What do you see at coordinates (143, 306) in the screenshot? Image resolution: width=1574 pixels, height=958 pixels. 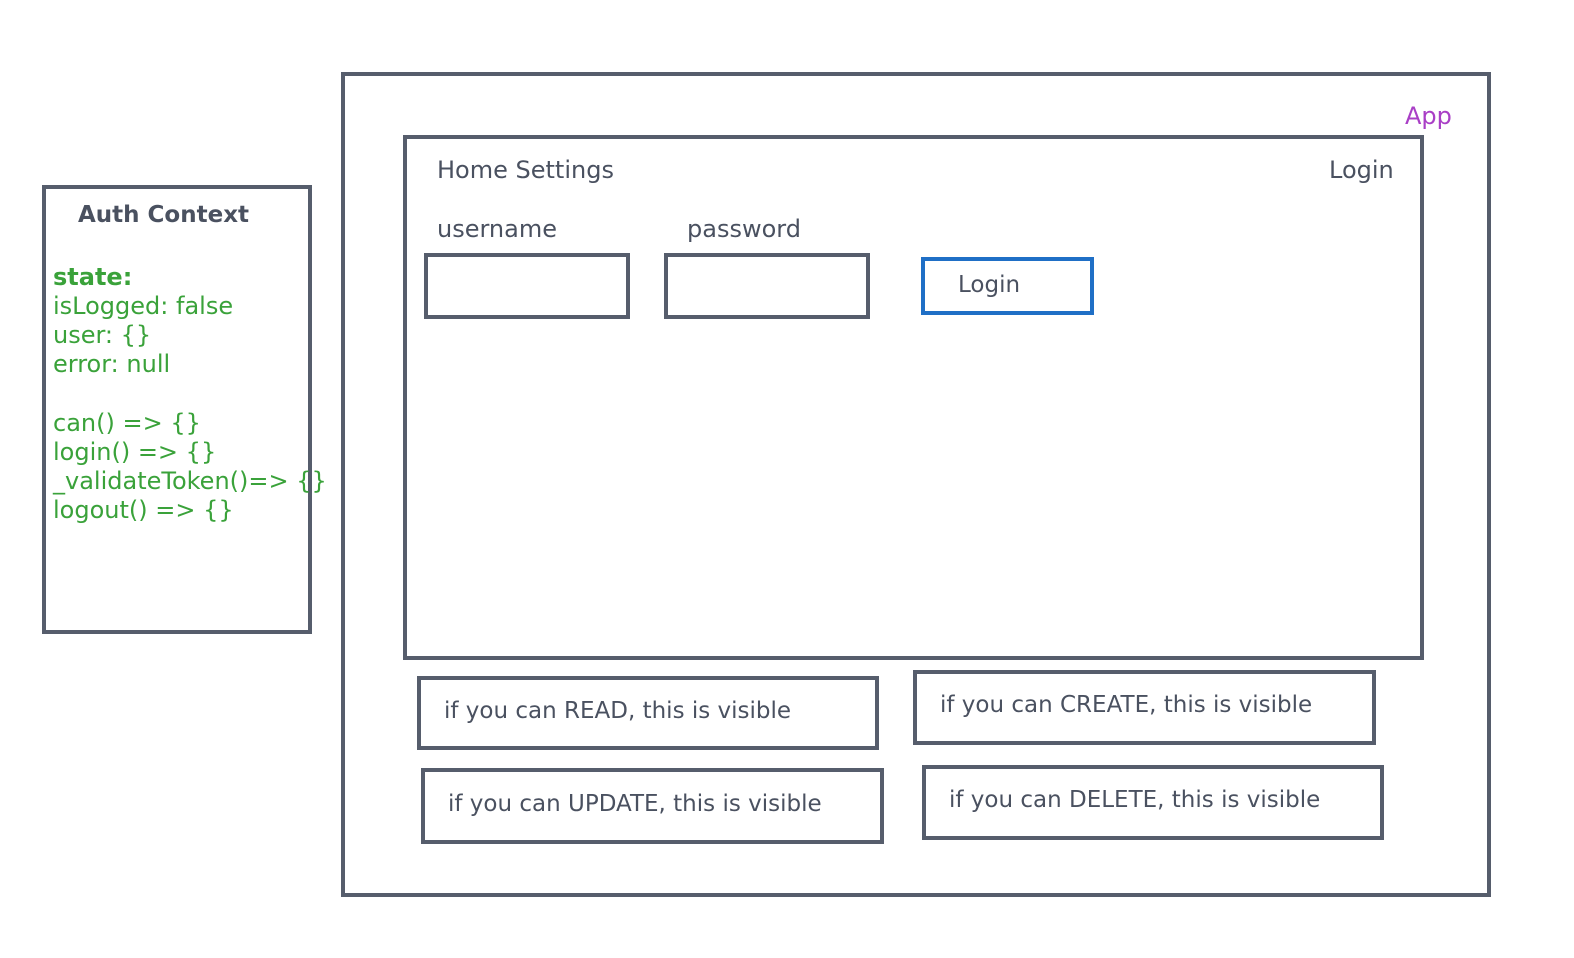 I see `auth-state-islogged: isLogged: false` at bounding box center [143, 306].